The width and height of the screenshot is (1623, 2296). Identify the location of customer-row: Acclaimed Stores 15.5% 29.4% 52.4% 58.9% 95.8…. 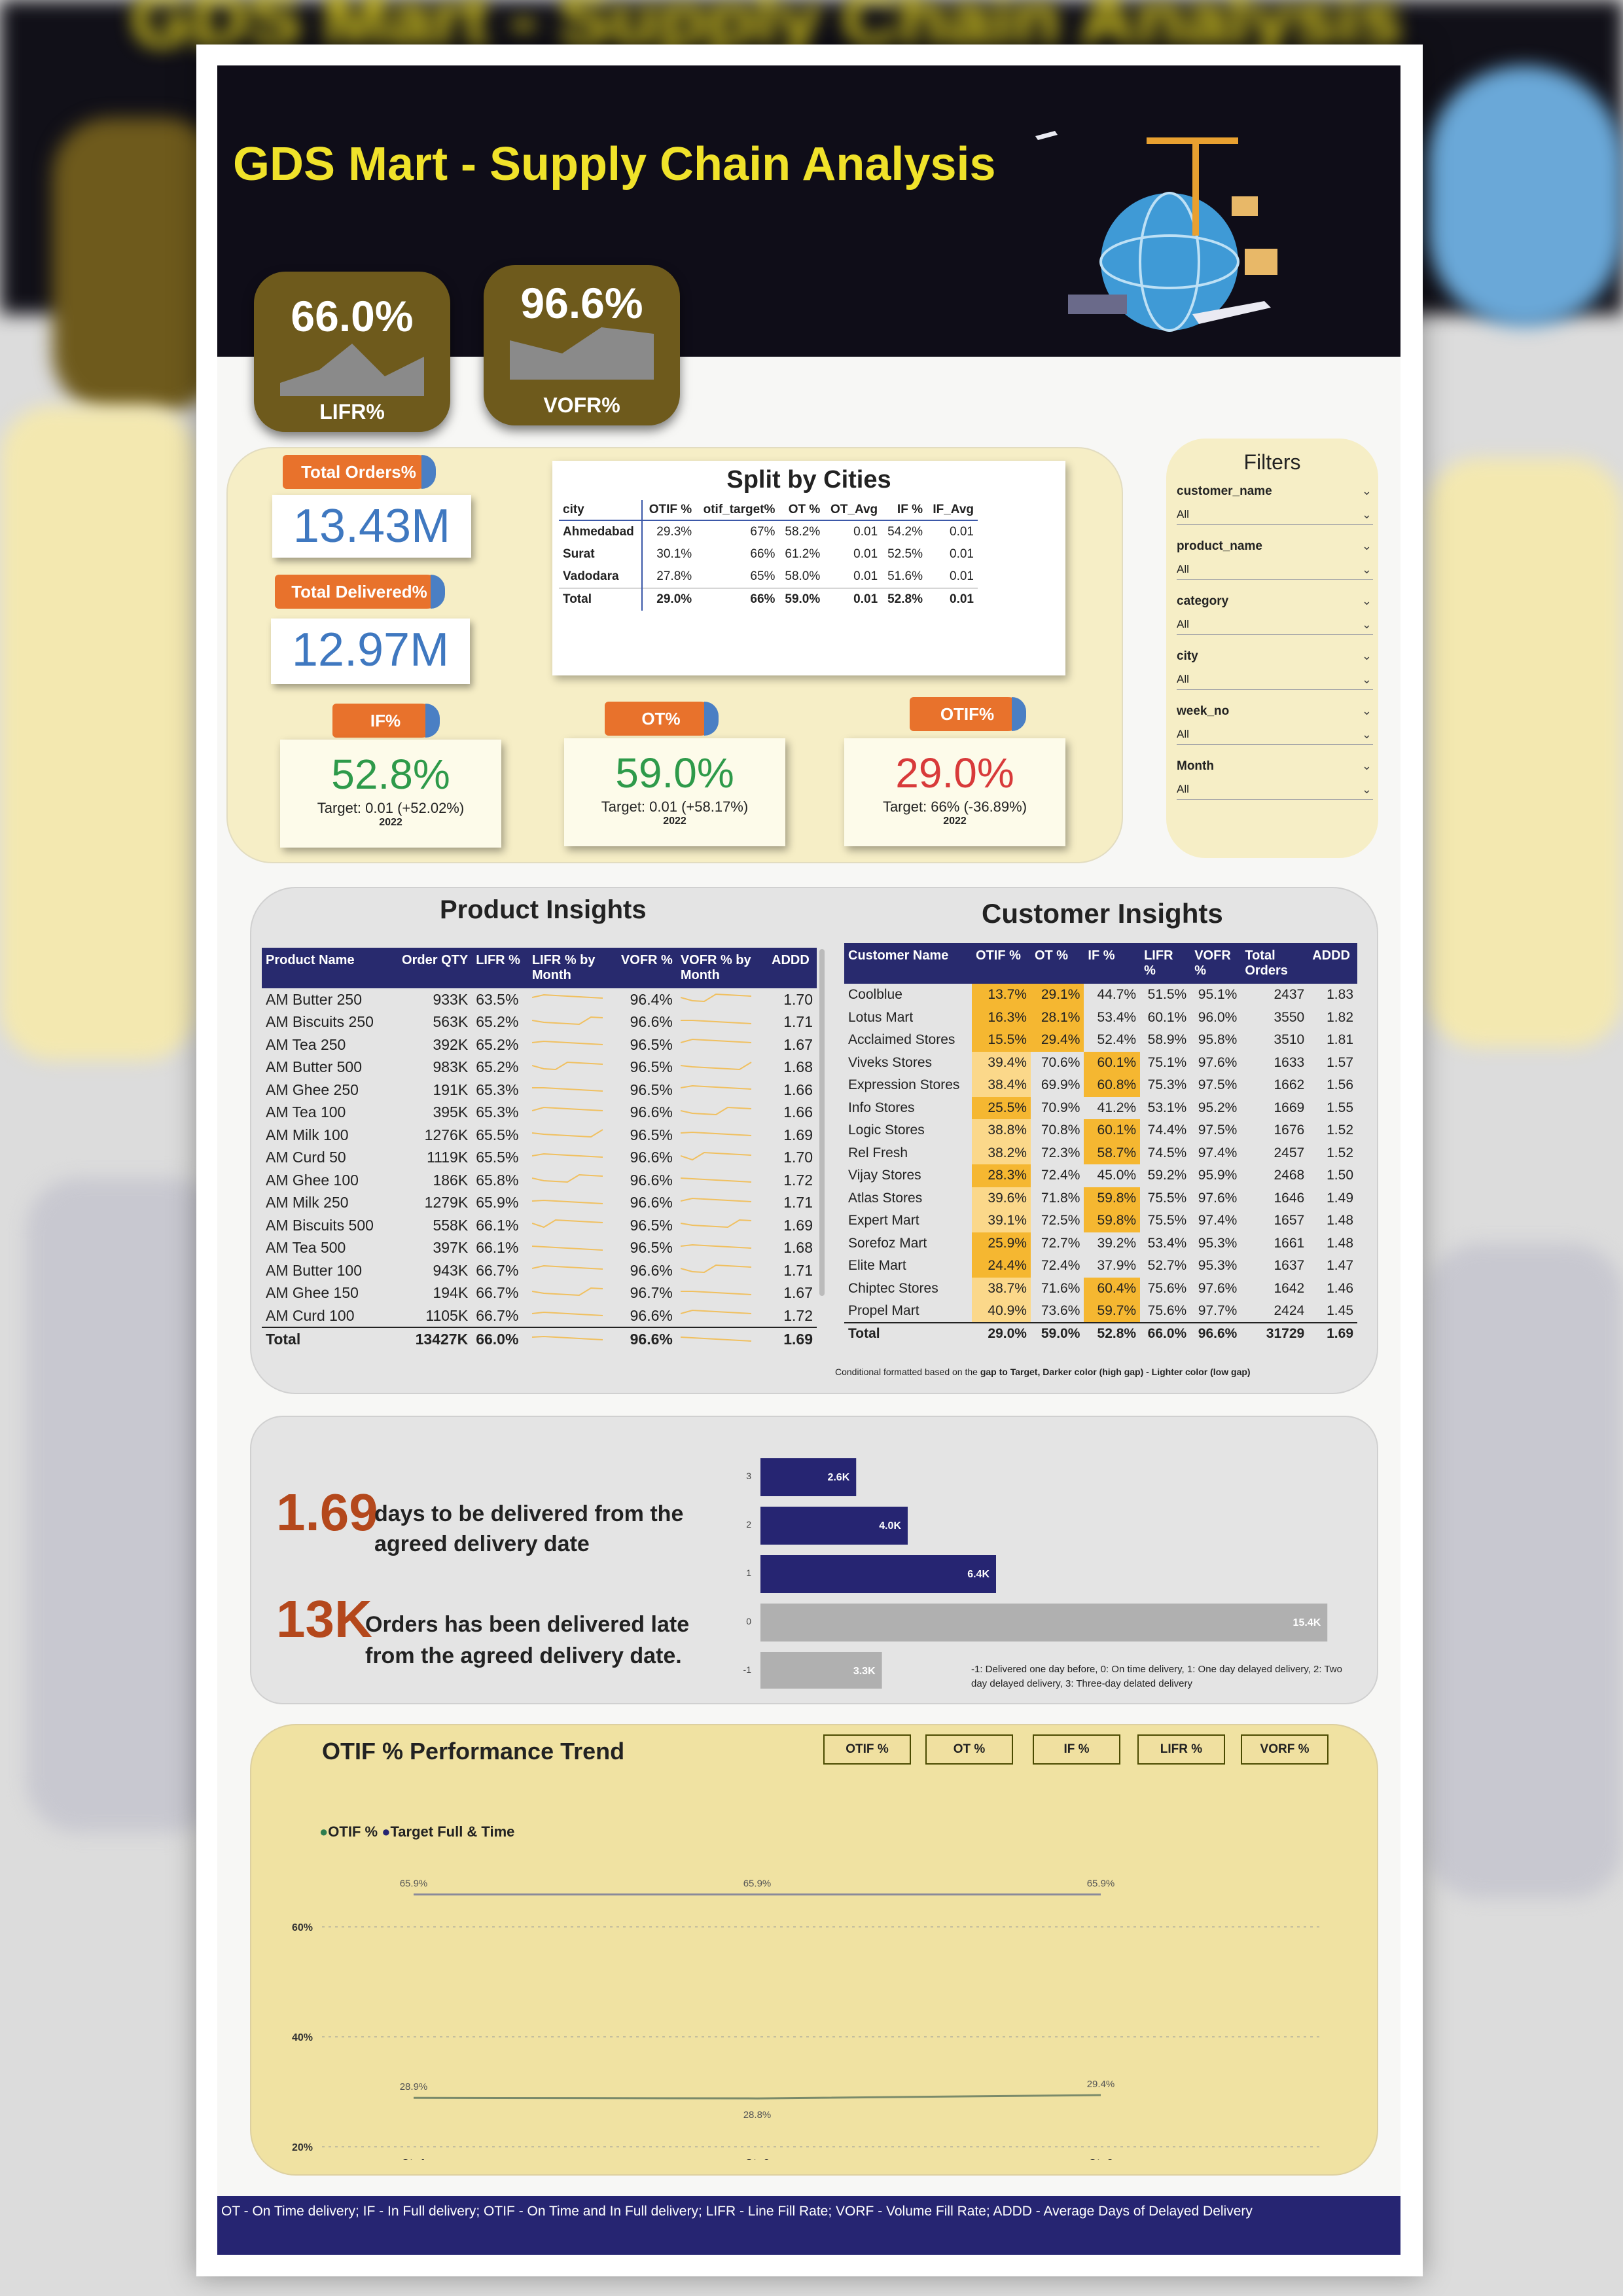
(1100, 1040).